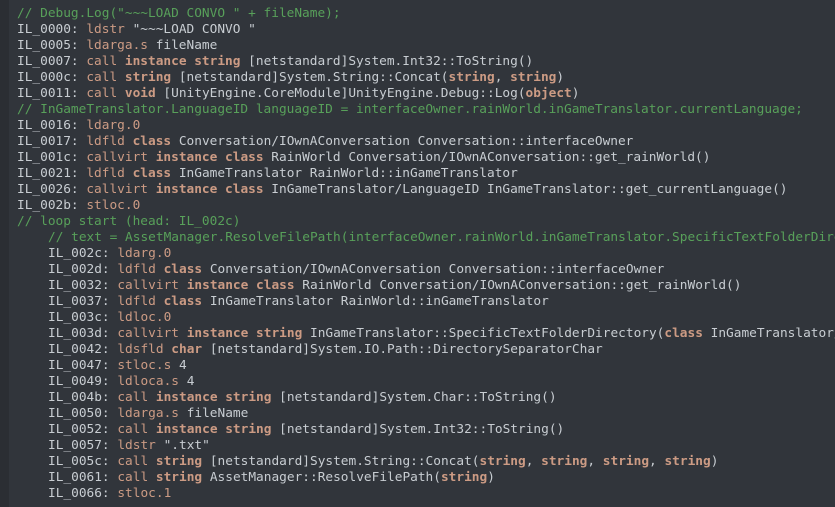 This screenshot has height=507, width=835. Describe the element at coordinates (422, 494) in the screenshot. I see `code-line: IL_0066: stloc.1` at that location.